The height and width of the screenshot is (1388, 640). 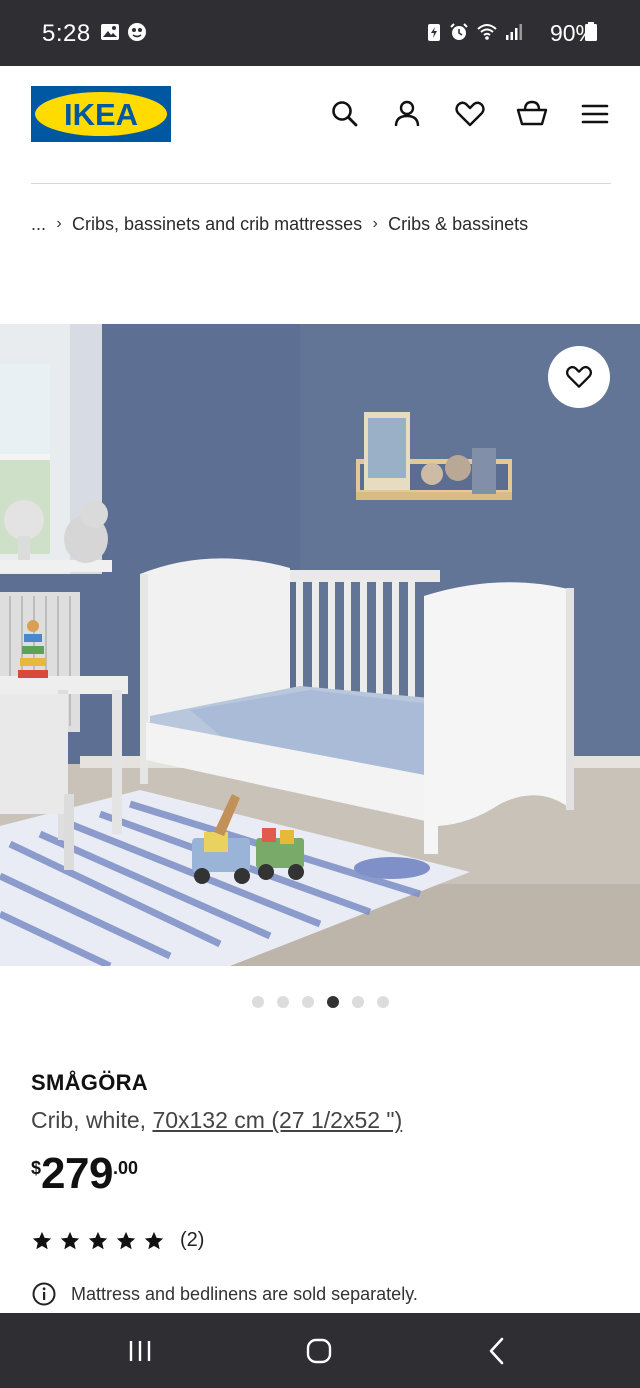 I want to click on wifi-icon, so click(x=487, y=32).